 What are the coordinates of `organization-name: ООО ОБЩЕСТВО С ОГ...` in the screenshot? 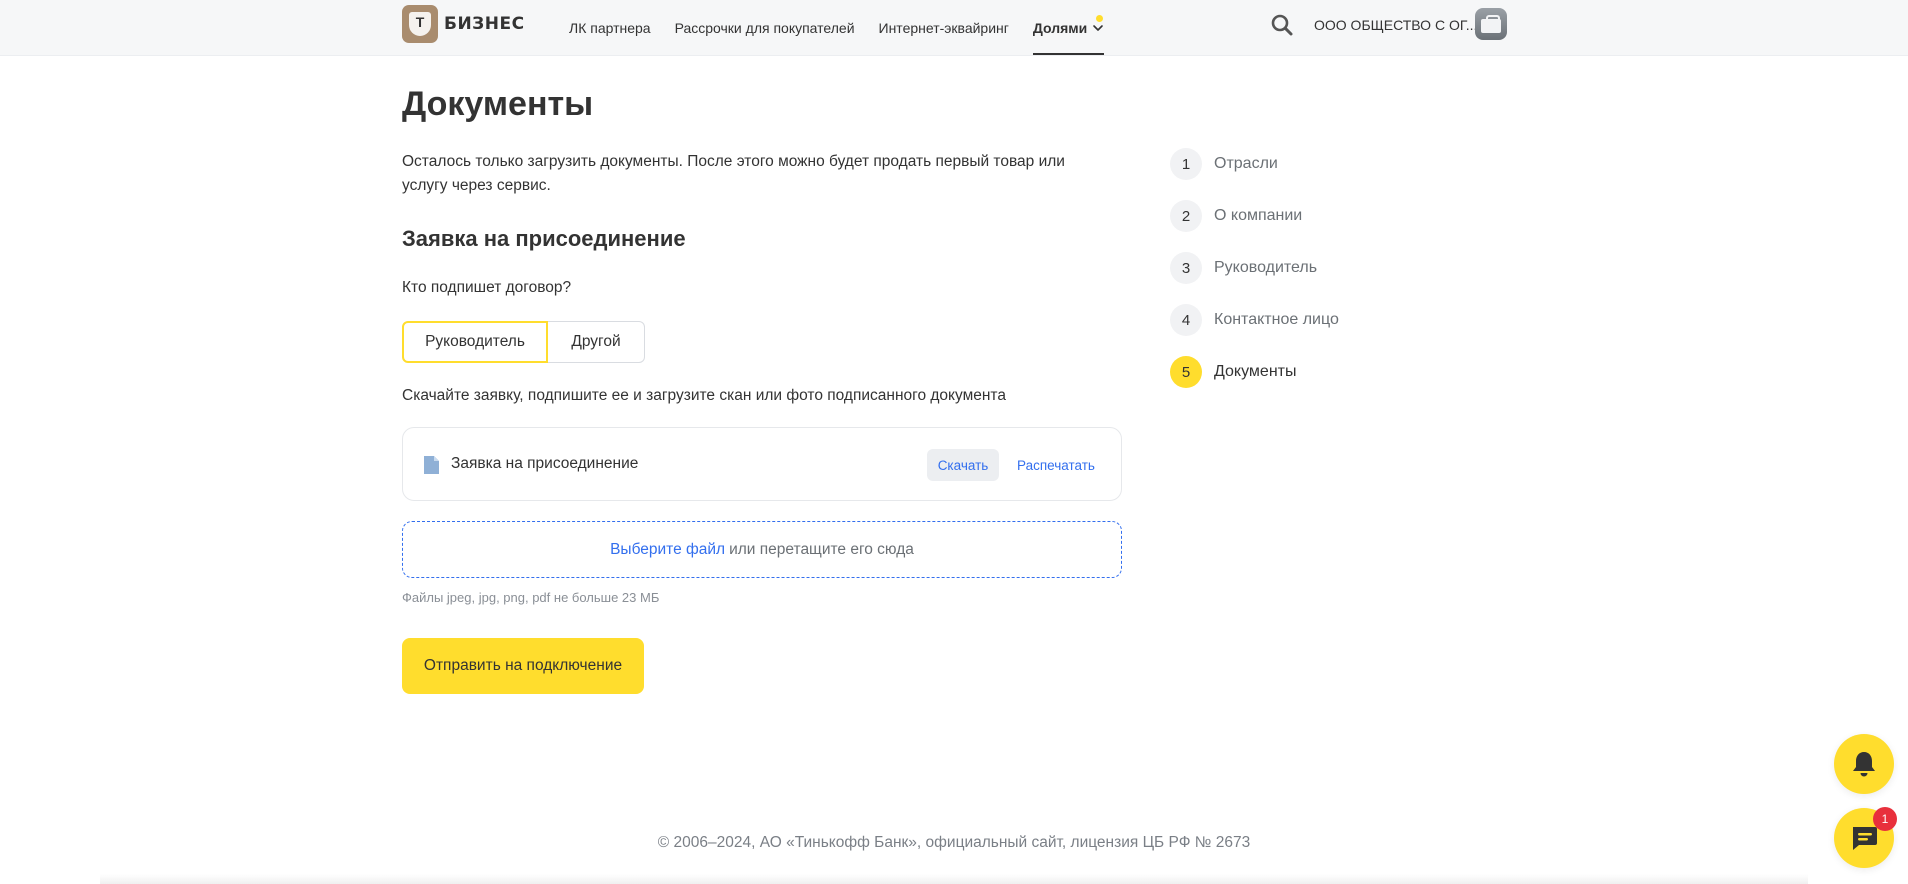 It's located at (1395, 25).